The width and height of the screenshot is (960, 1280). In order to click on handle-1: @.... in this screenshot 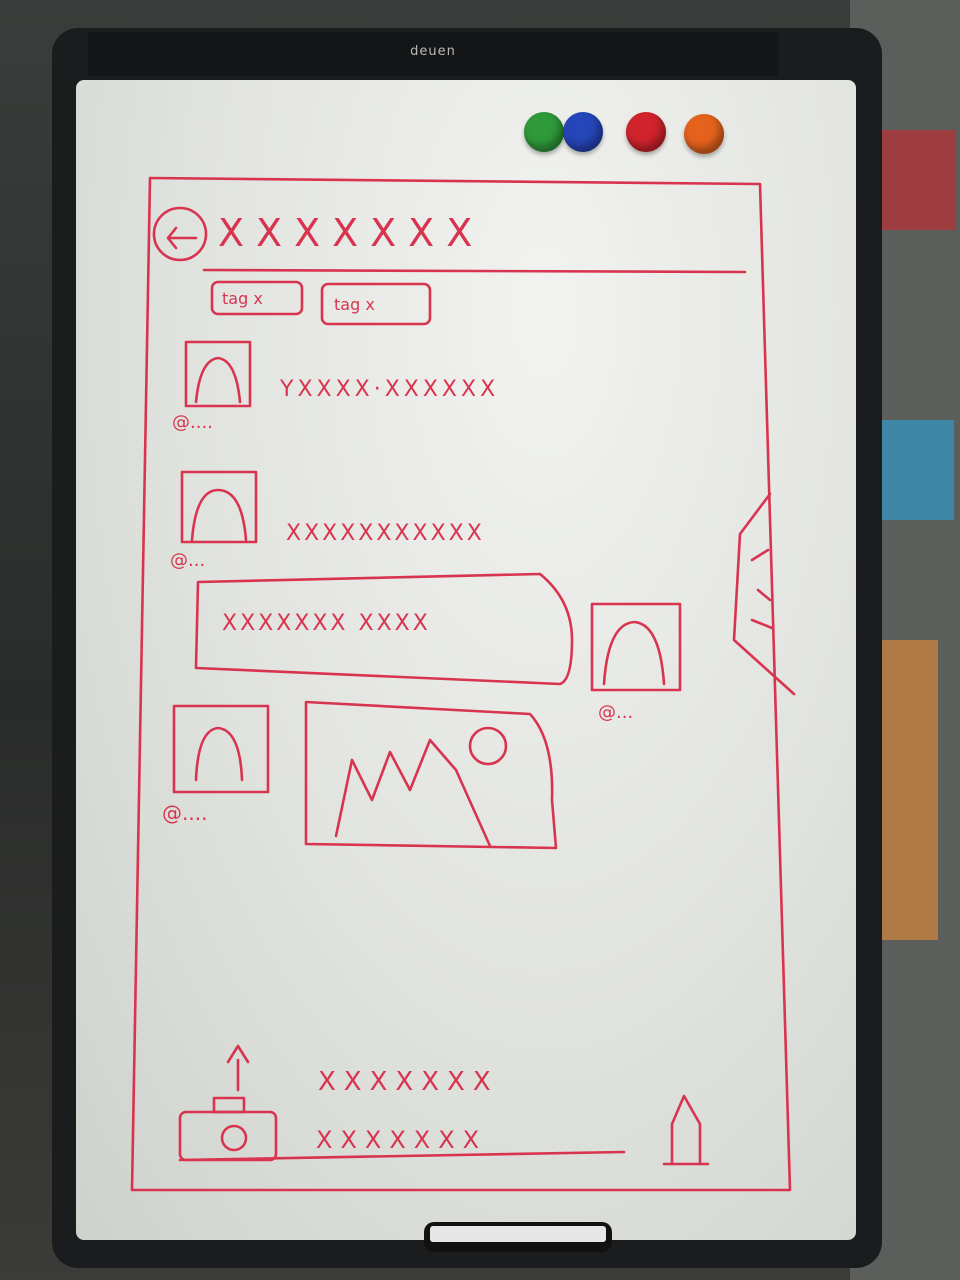, I will do `click(192, 422)`.